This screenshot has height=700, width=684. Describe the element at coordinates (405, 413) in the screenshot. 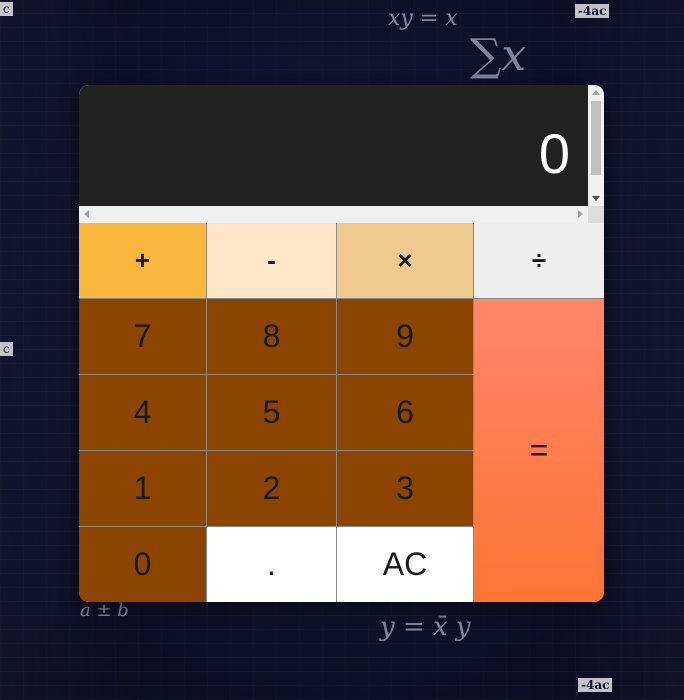

I see `digit-6-button: 6` at that location.